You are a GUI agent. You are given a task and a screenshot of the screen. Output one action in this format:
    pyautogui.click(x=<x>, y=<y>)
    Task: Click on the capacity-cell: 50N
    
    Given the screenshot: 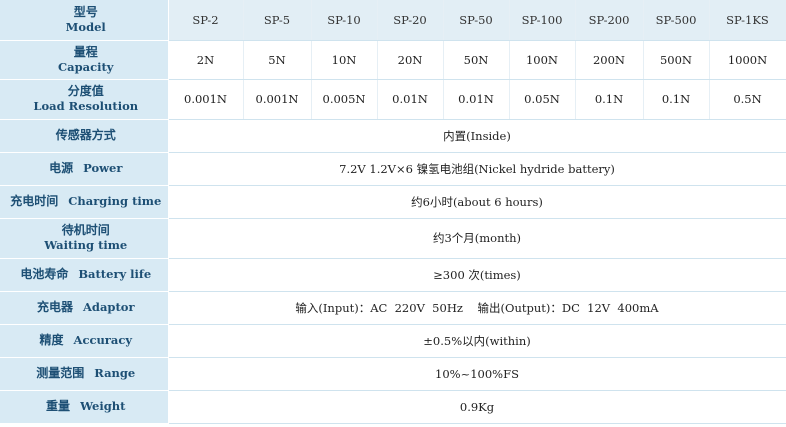 What is the action you would take?
    pyautogui.click(x=476, y=60)
    